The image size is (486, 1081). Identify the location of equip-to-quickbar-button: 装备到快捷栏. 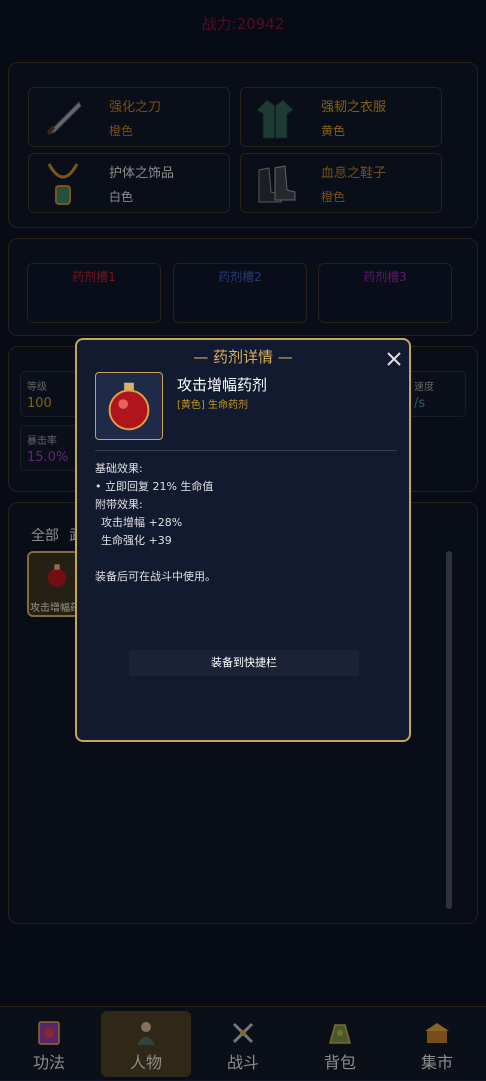
(244, 663).